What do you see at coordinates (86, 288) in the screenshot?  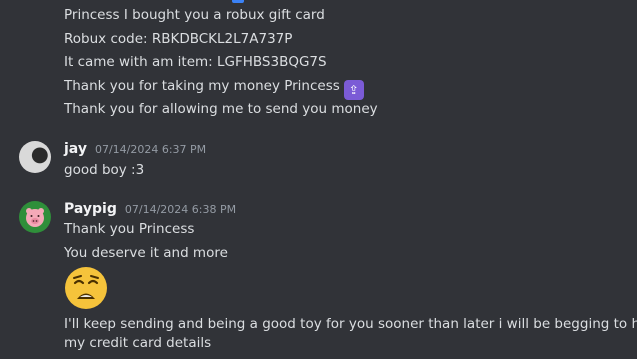 I see `weary-face-emoji-icon` at bounding box center [86, 288].